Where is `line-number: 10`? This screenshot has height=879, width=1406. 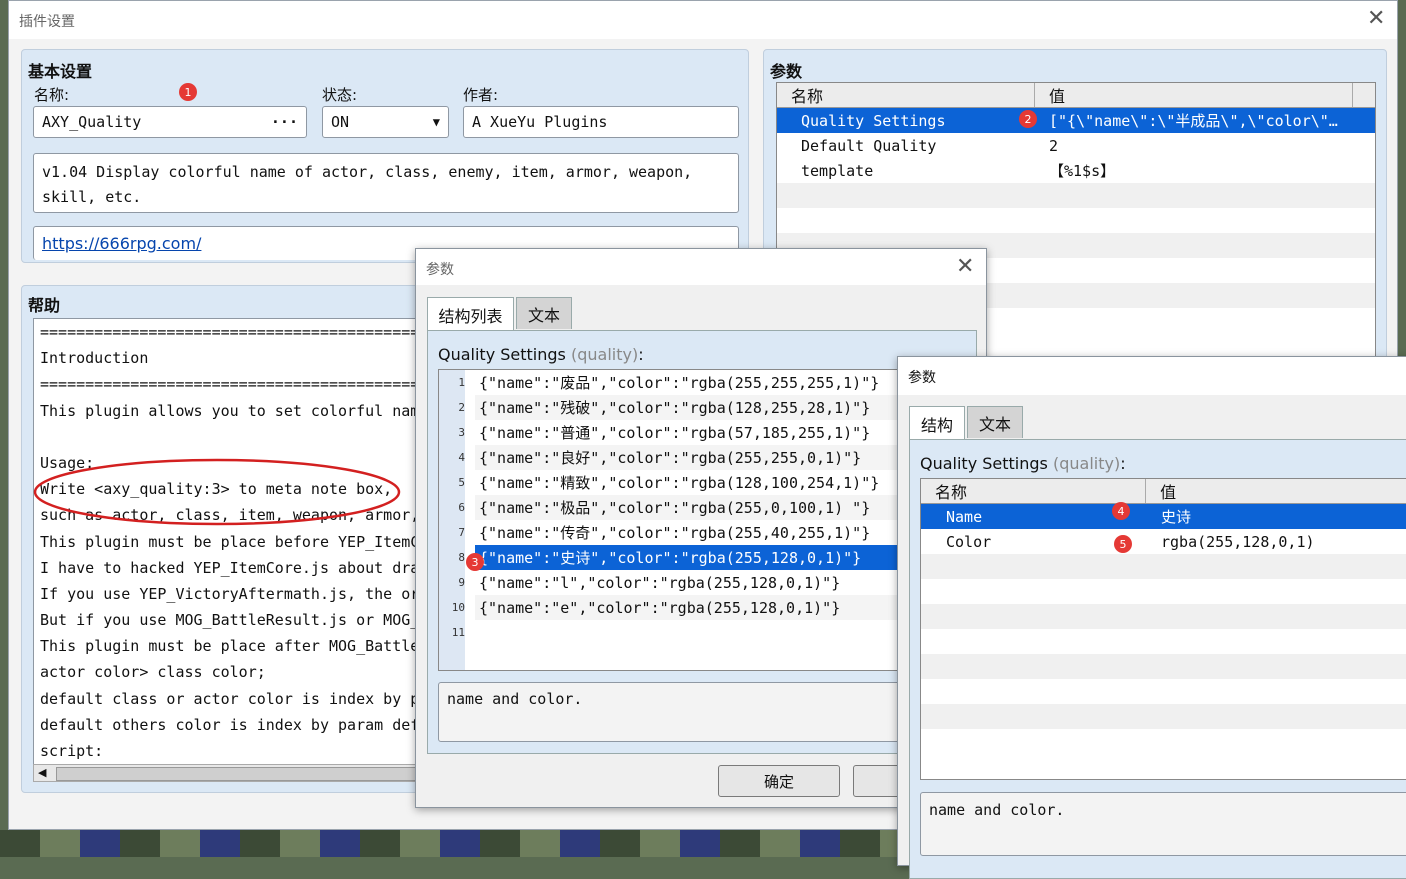 line-number: 10 is located at coordinates (458, 607).